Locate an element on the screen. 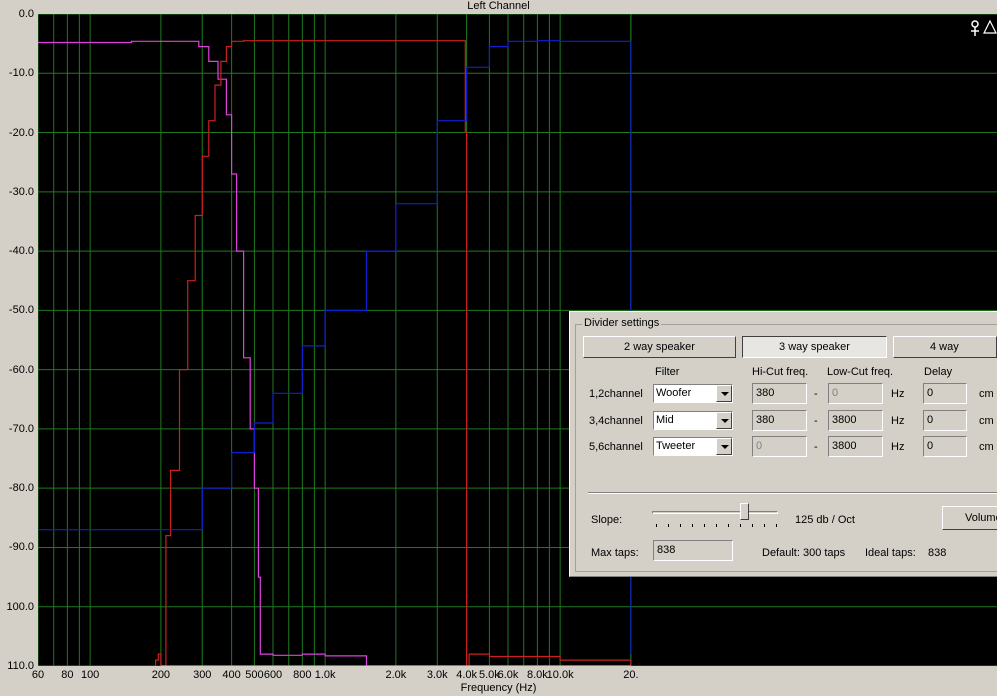 This screenshot has width=997, height=696. x-tick-label: 80 is located at coordinates (67, 675).